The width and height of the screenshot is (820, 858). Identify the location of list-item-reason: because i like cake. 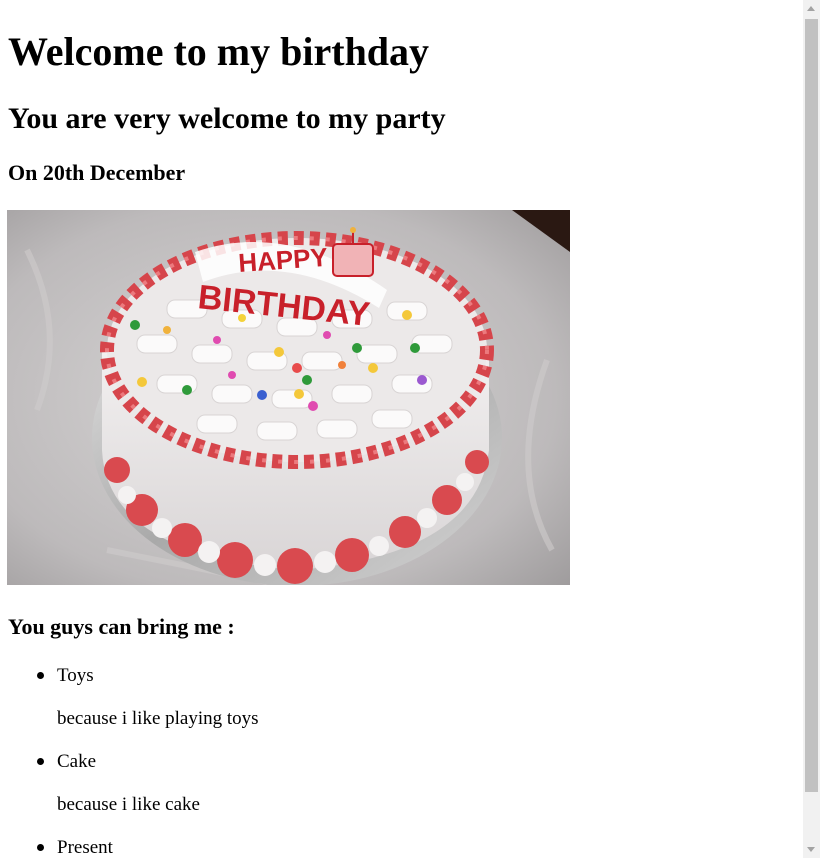
(128, 804).